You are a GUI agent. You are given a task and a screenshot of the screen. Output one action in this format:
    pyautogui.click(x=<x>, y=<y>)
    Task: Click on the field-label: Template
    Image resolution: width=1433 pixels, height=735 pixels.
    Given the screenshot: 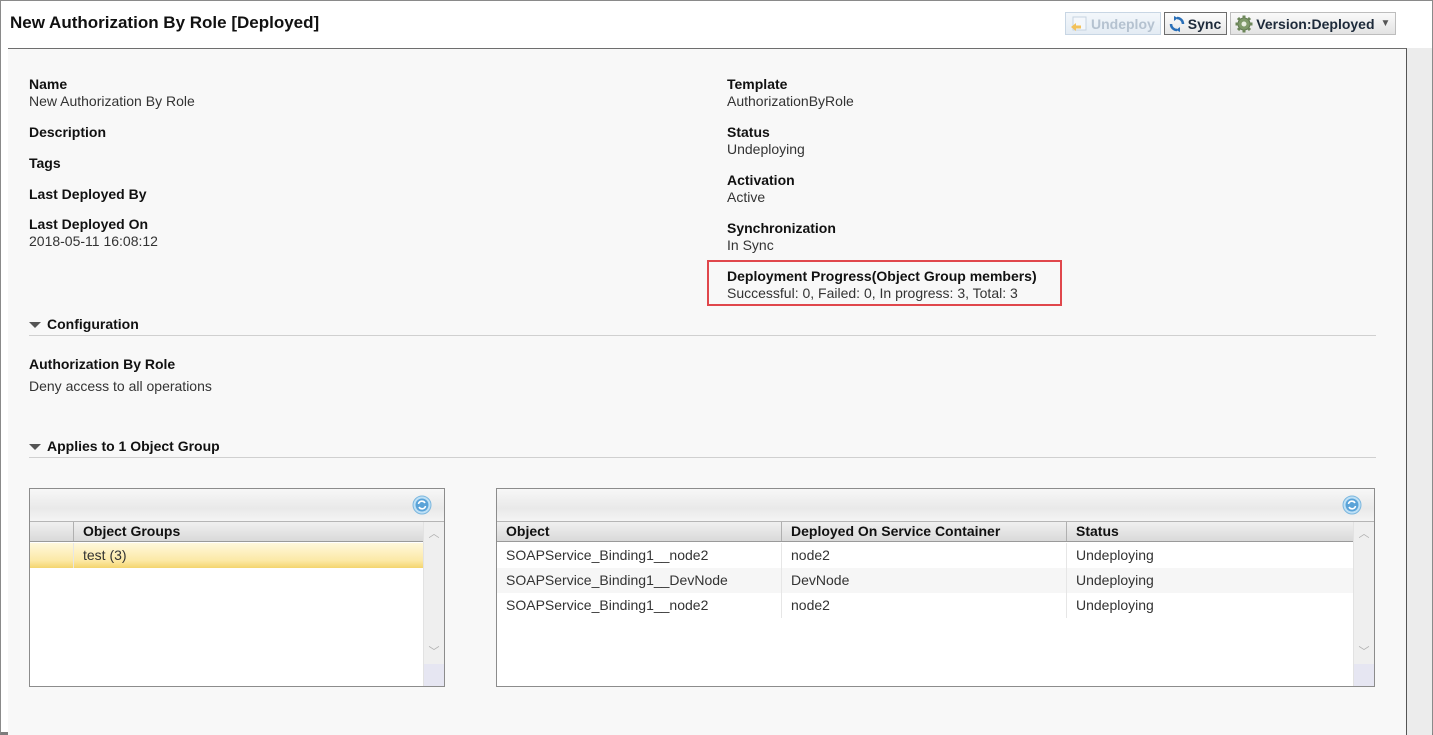 What is the action you would take?
    pyautogui.click(x=757, y=84)
    